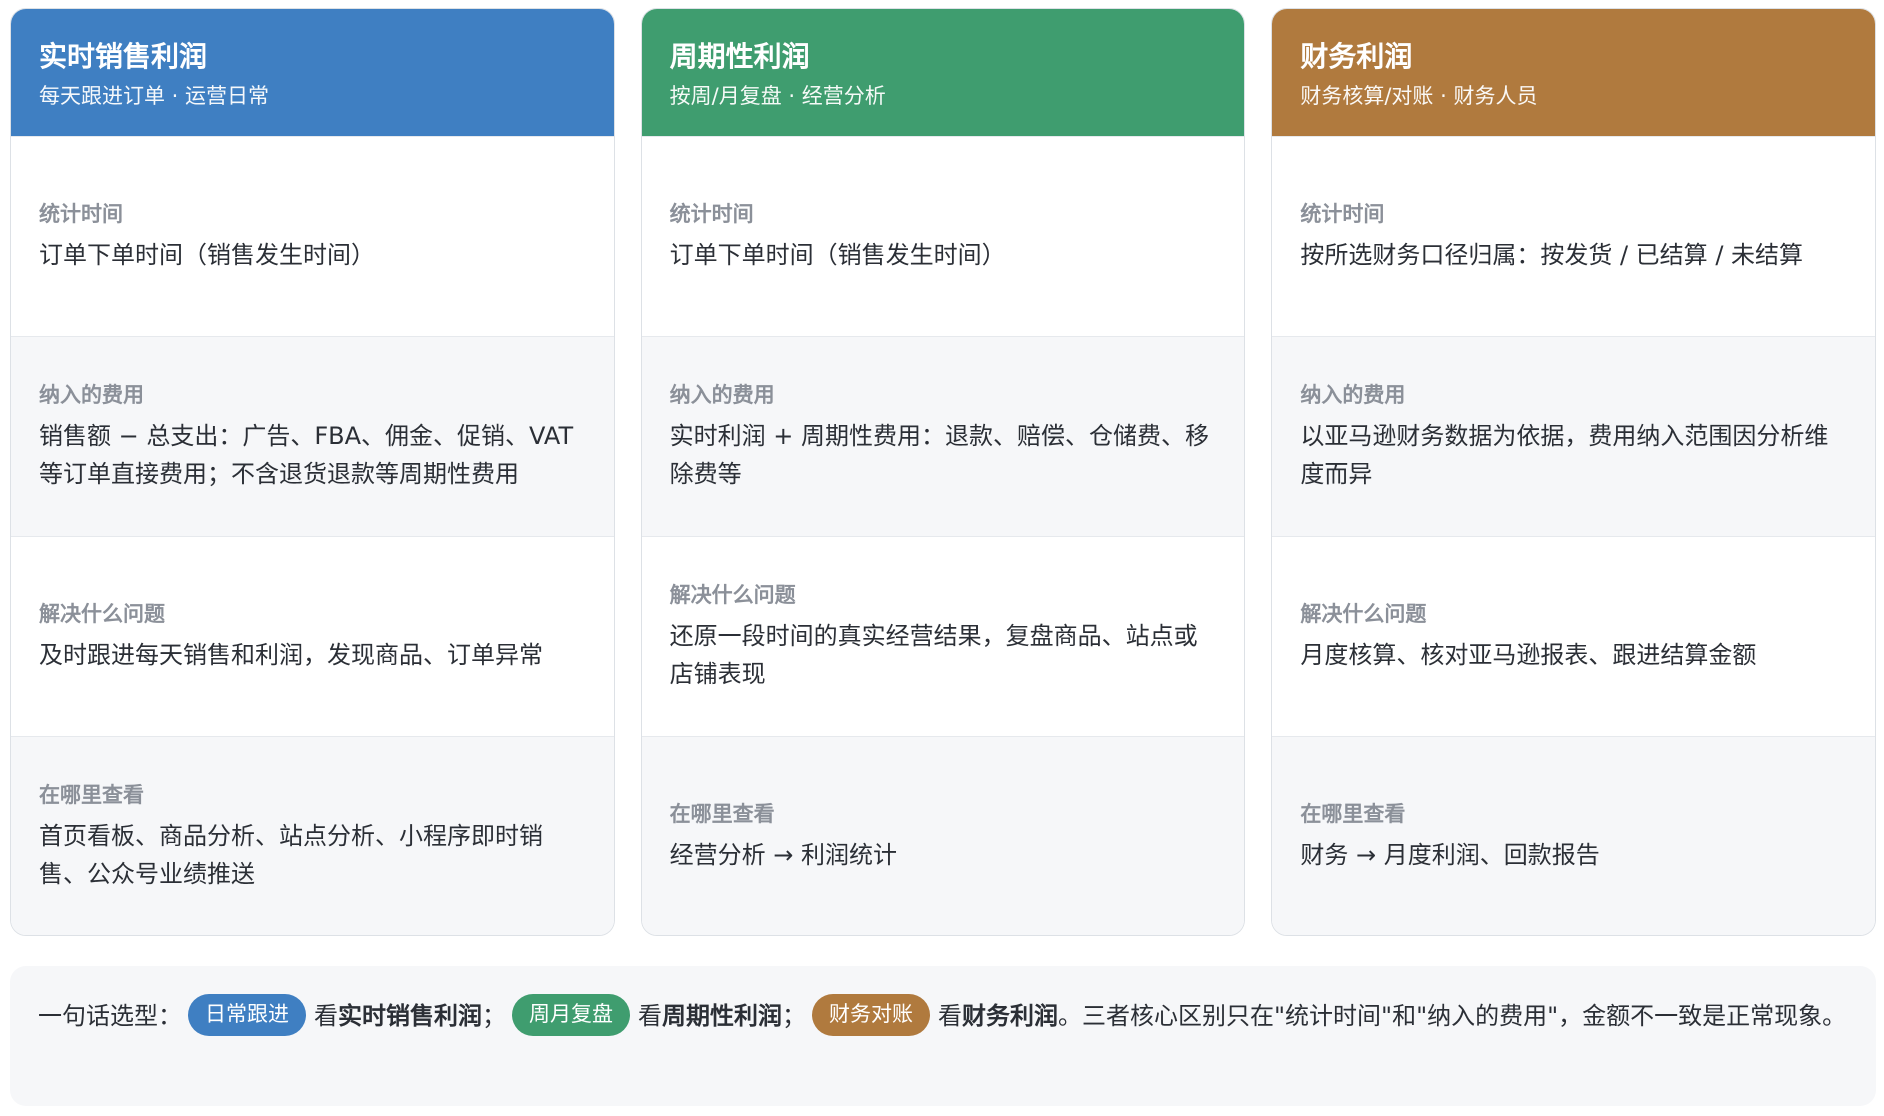 The width and height of the screenshot is (1884, 1116). I want to click on section-problem-solved: 解决什么问题 还原一段时间的真实经营结果，复盘商品、站点或店铺表现, so click(943, 636).